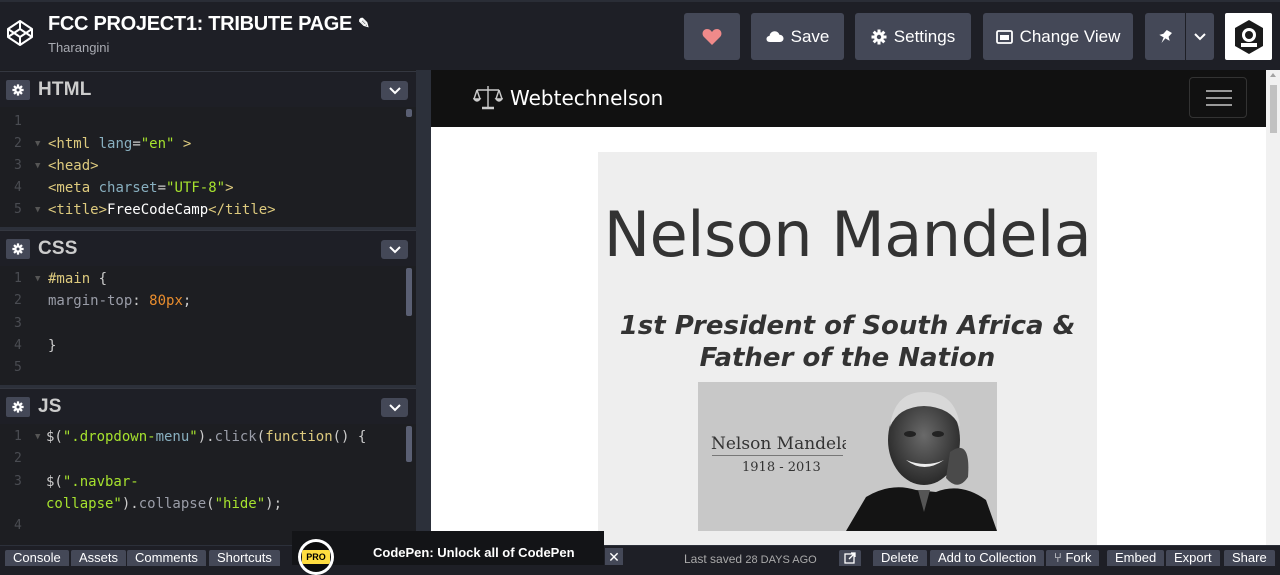  I want to click on codepen-logo-icon, so click(20, 33).